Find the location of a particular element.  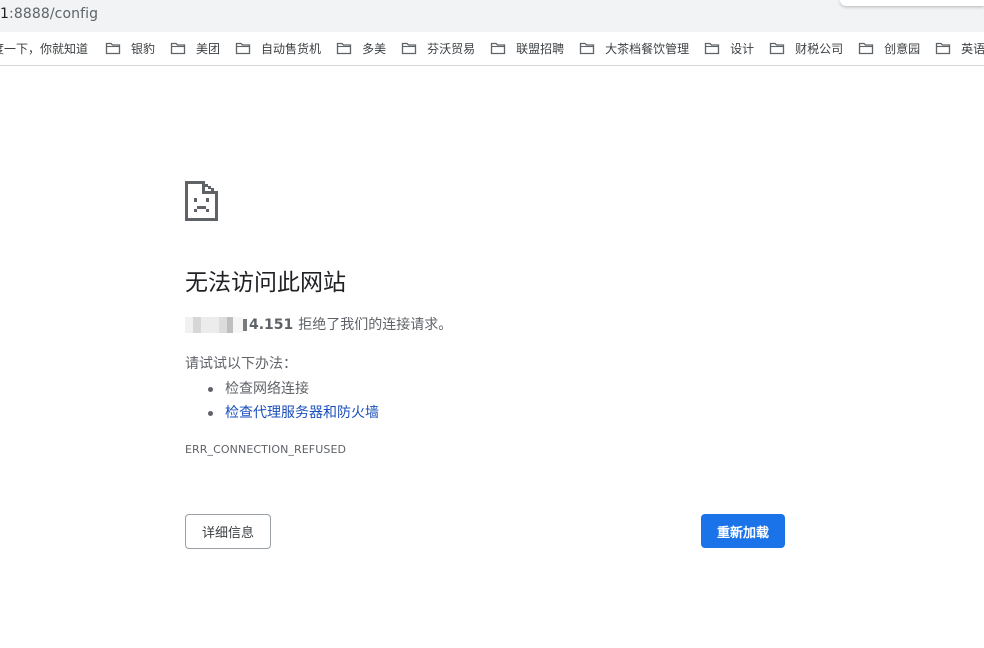

reload-button: 重新加载 is located at coordinates (743, 531).